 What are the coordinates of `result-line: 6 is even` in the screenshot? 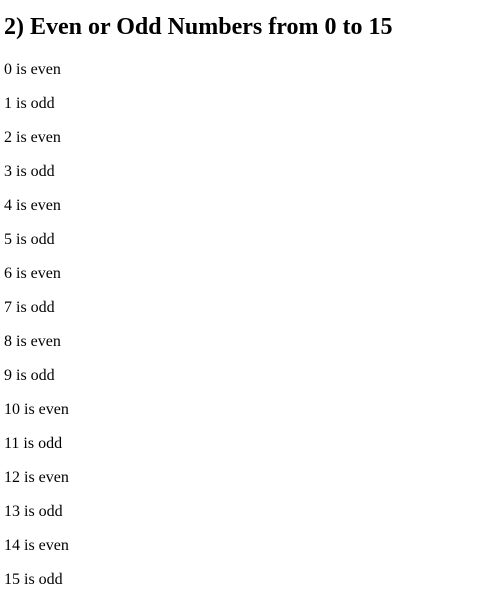 It's located at (32, 273).